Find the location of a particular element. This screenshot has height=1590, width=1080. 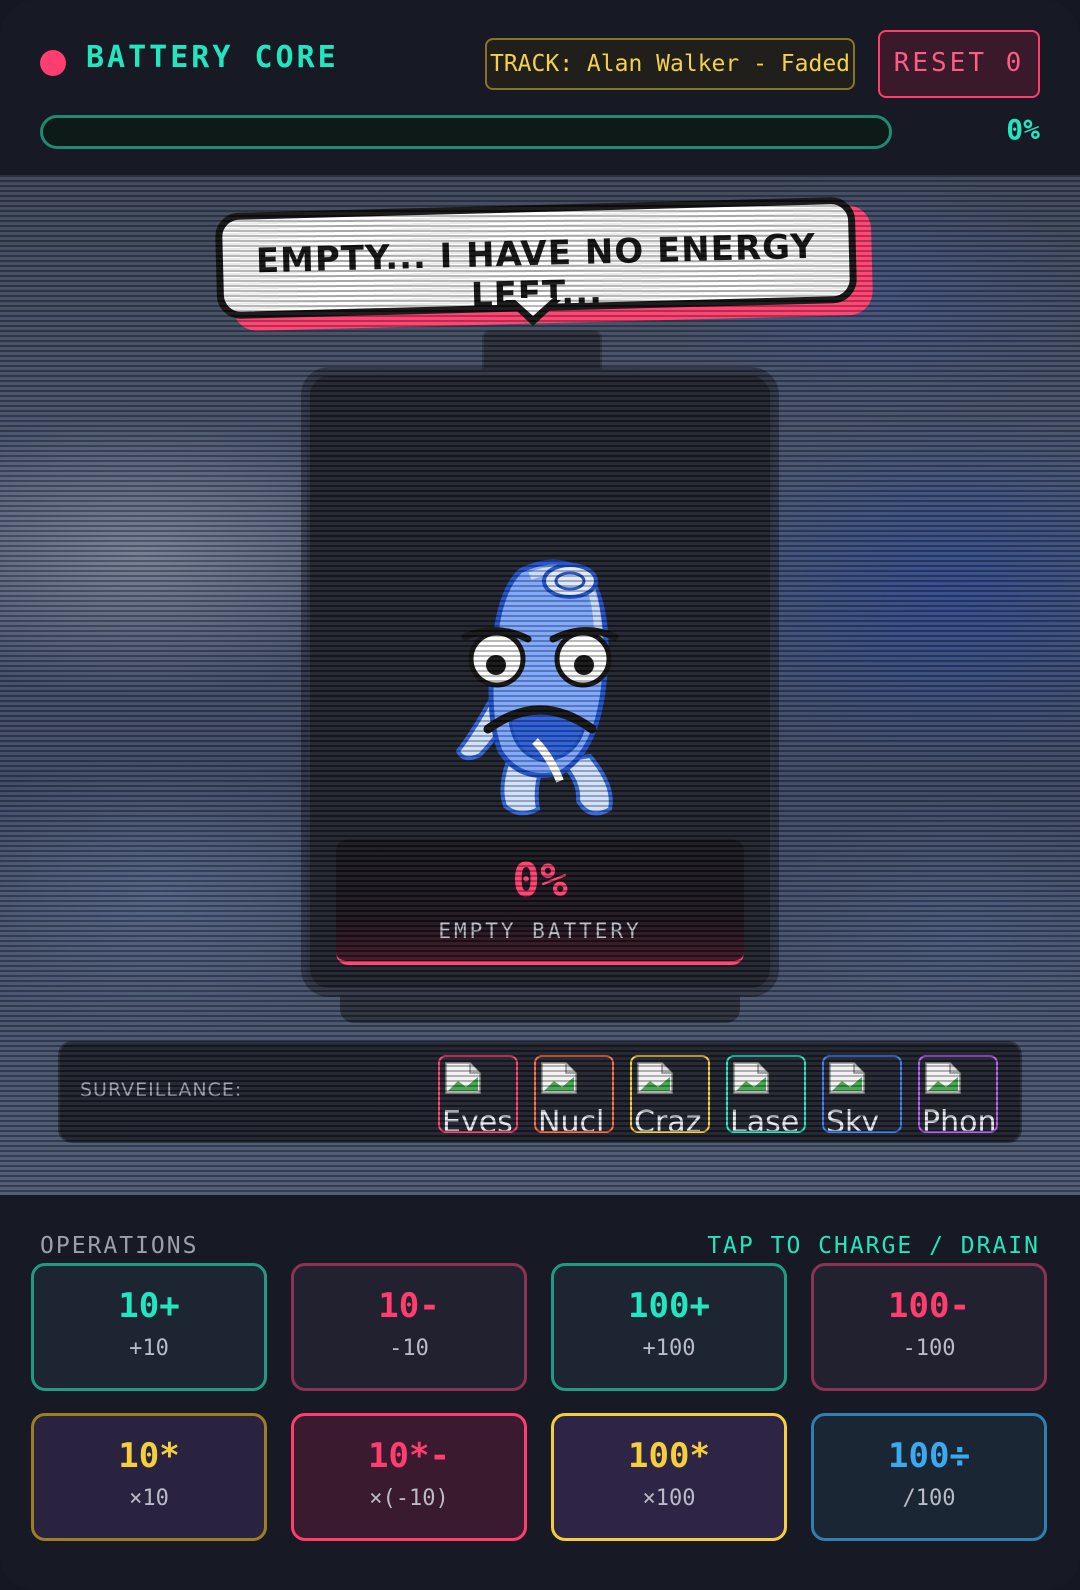

charge-progress-percent: 0% is located at coordinates (1023, 129).